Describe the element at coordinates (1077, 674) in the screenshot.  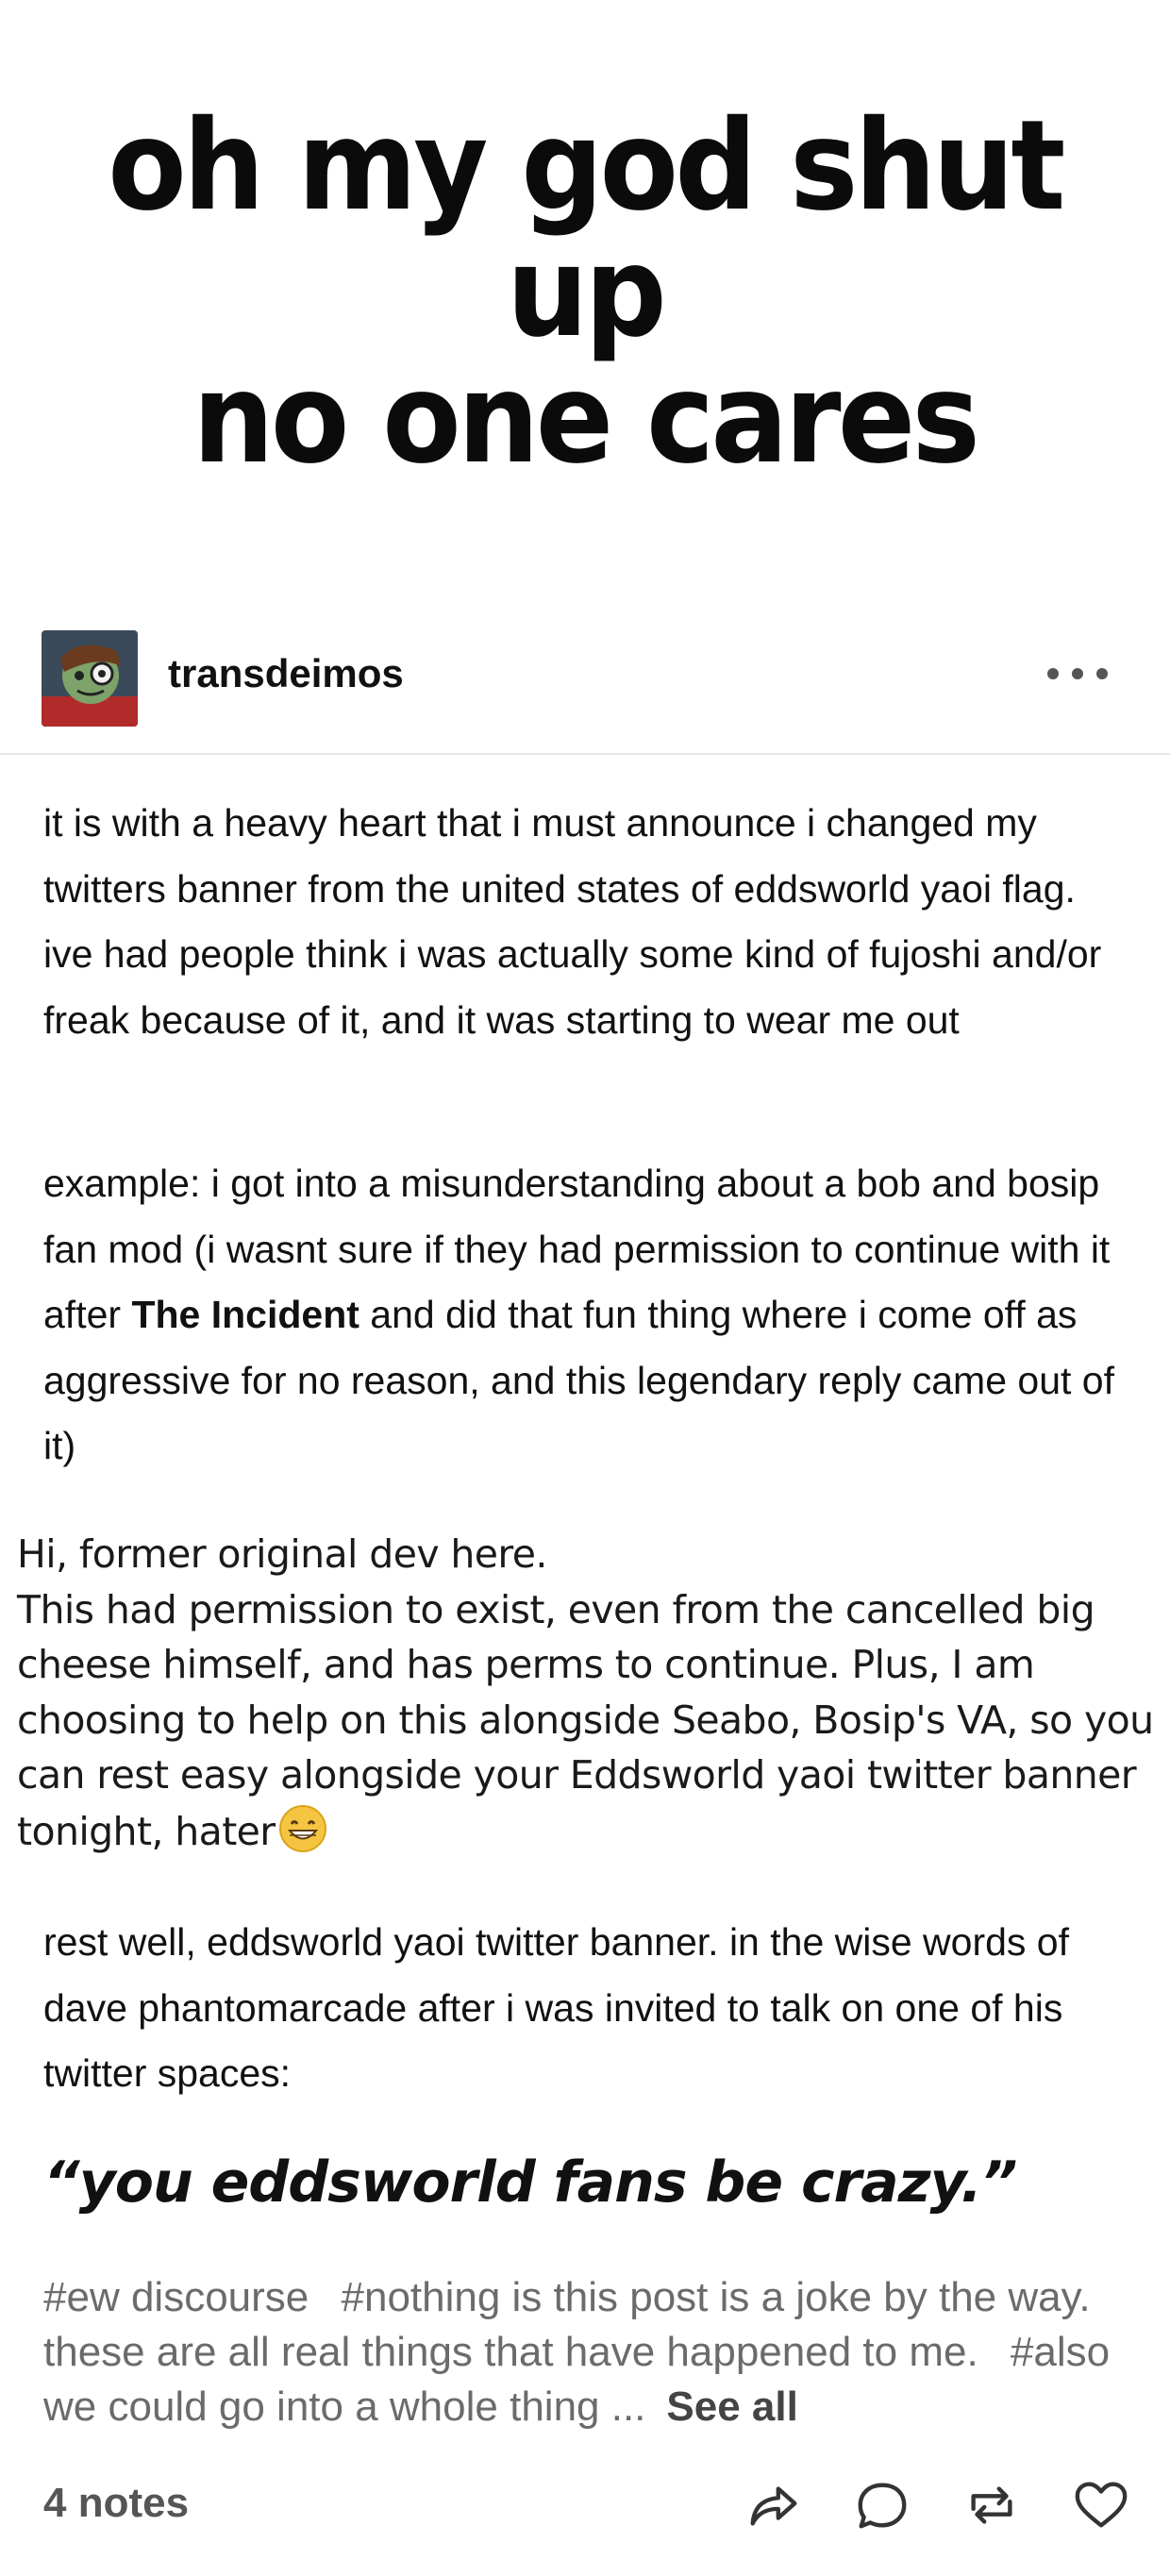
I see `more-options-icon` at that location.